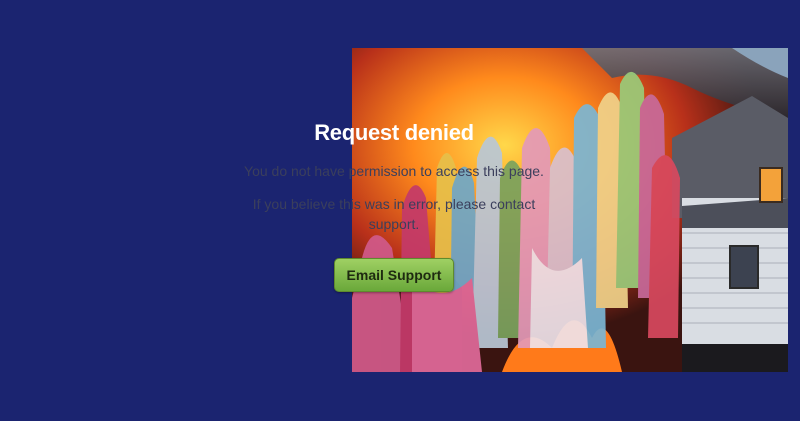 The width and height of the screenshot is (800, 421). I want to click on page-title: Request denied, so click(394, 132).